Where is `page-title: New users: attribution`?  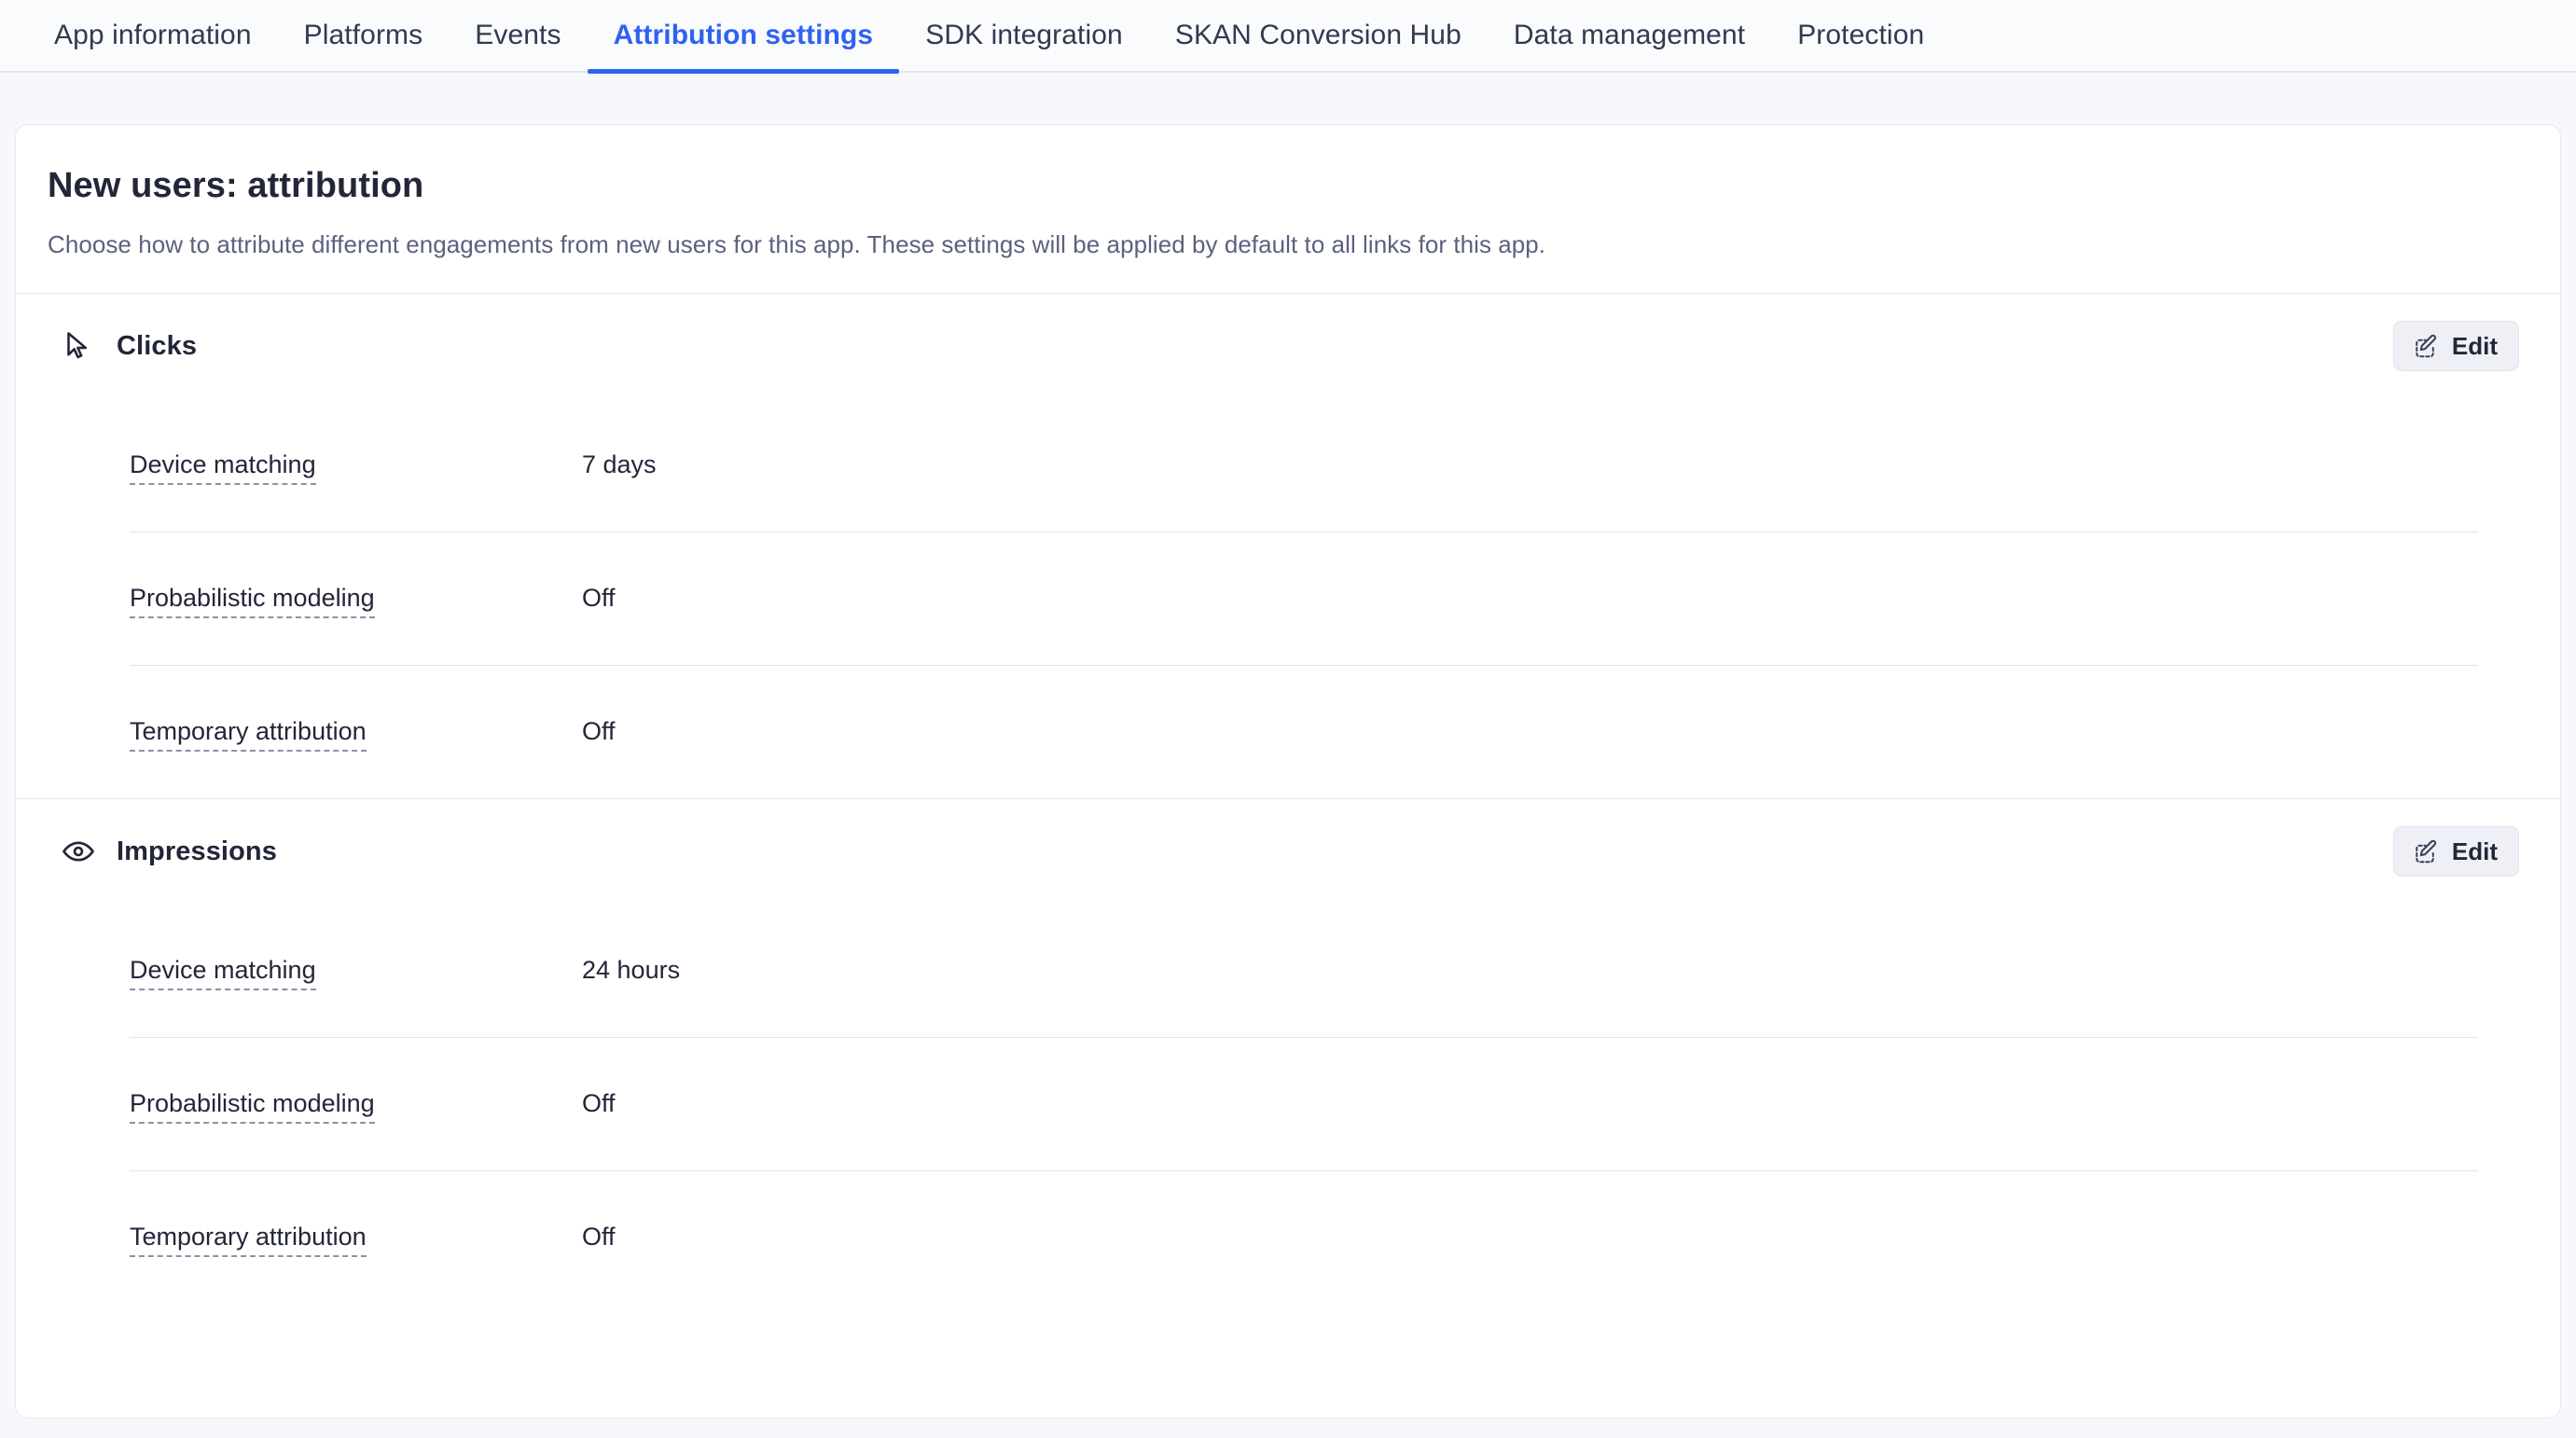 page-title: New users: attribution is located at coordinates (236, 185).